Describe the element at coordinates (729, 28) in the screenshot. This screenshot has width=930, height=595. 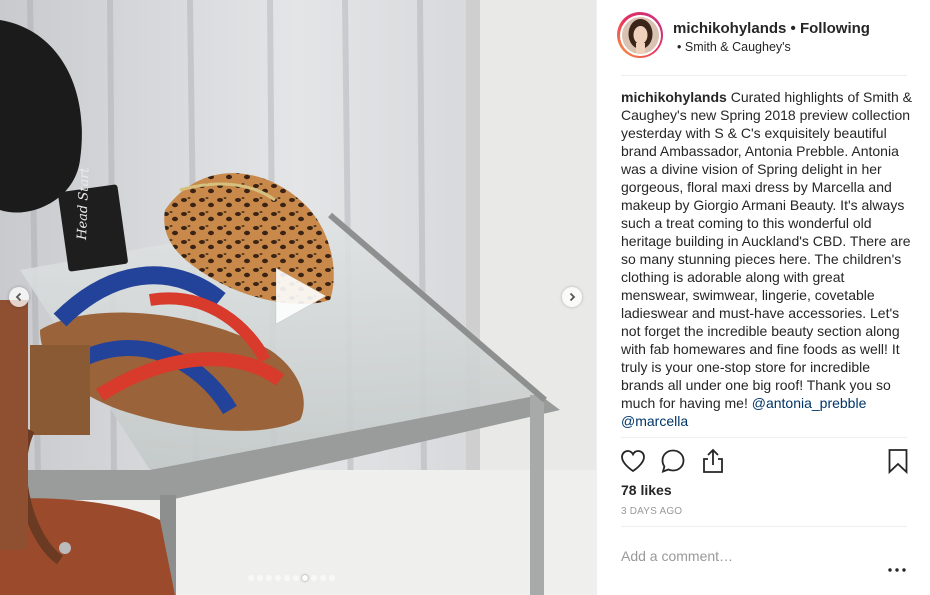
I see `header-username: michikohylands` at that location.